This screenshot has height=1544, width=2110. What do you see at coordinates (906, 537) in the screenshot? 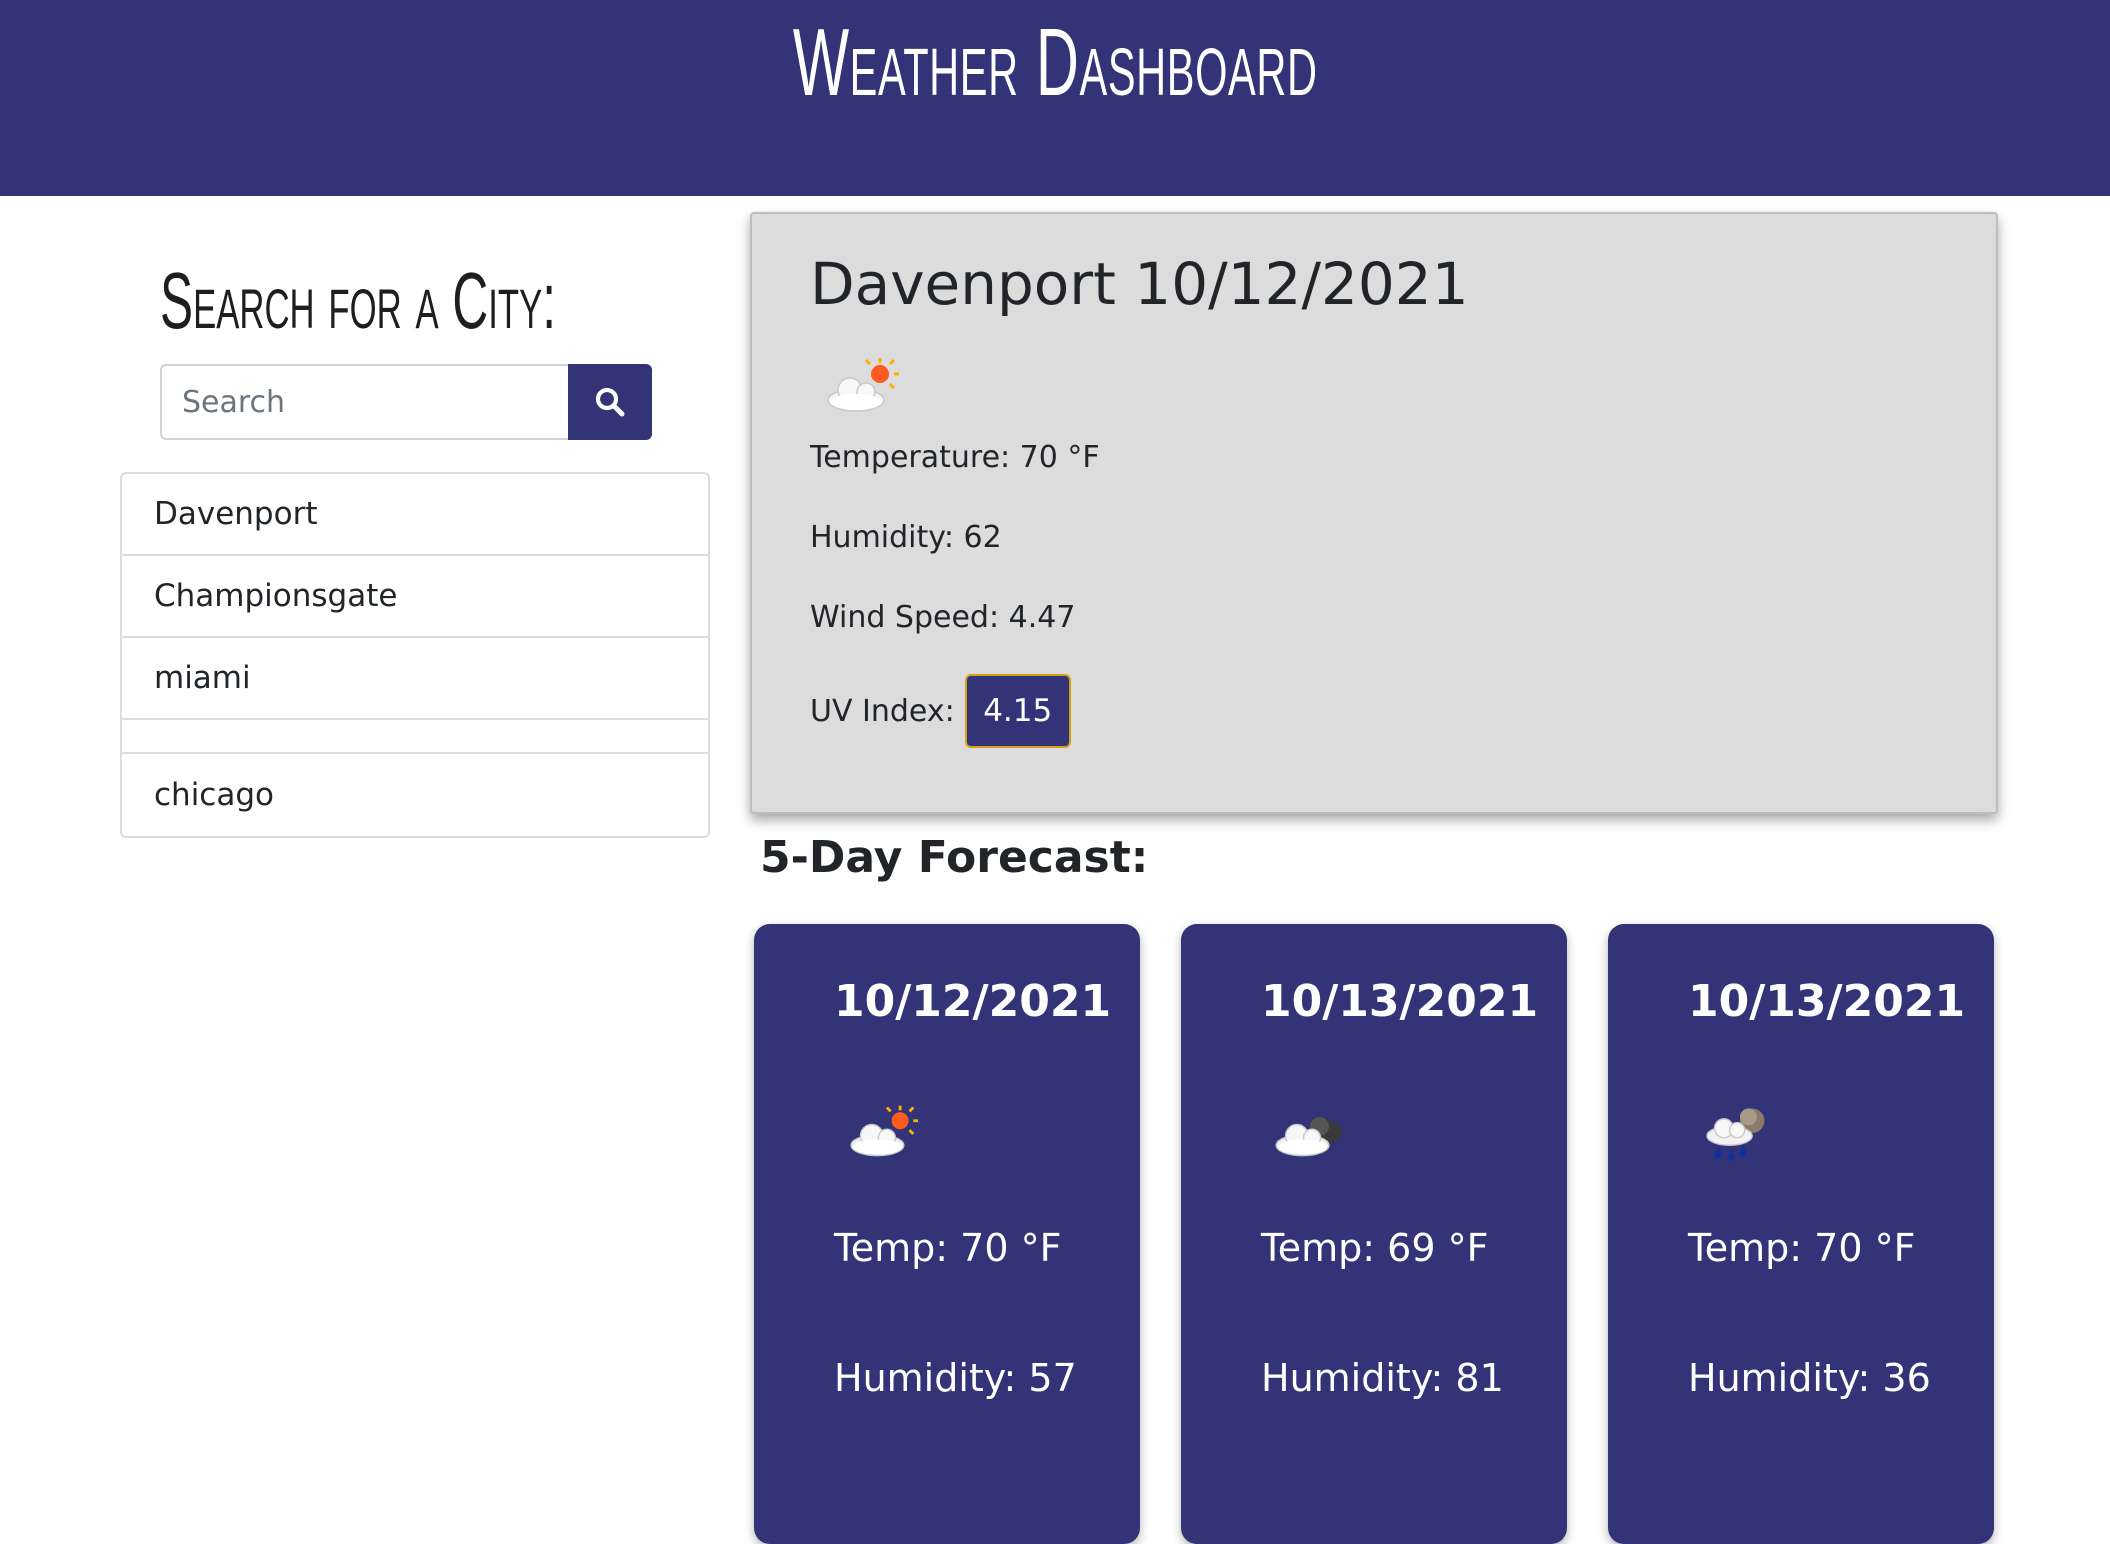
I see `current-humidity: Humidity: 62` at bounding box center [906, 537].